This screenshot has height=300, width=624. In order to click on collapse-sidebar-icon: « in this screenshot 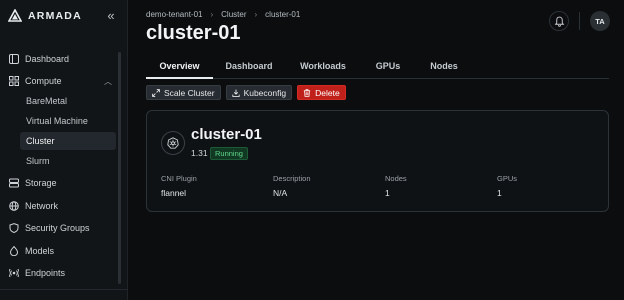, I will do `click(111, 16)`.